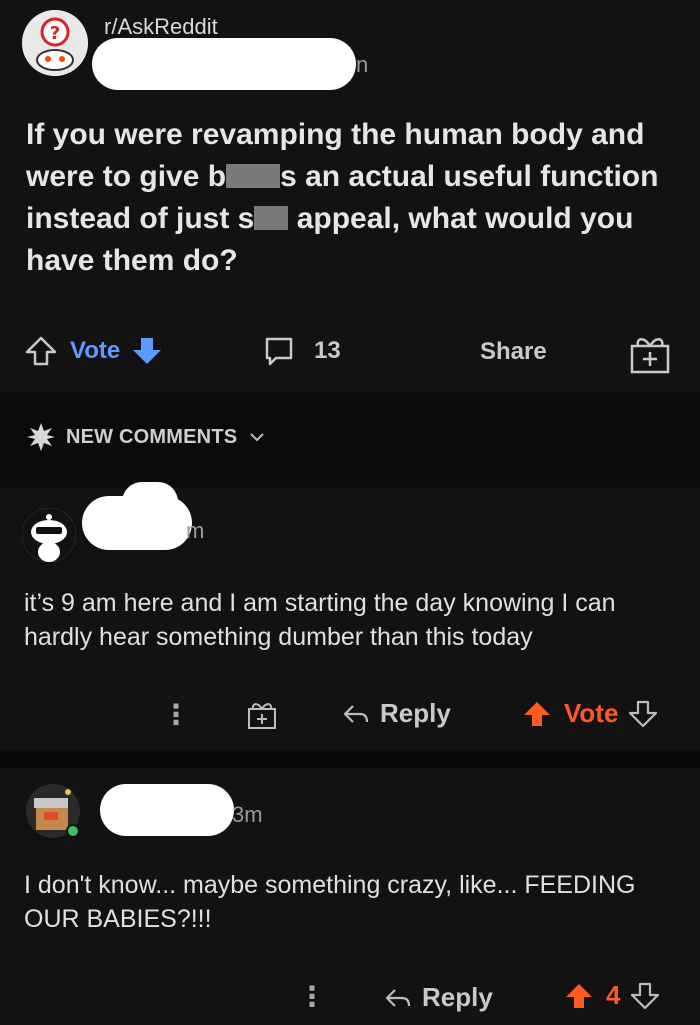 The image size is (700, 1025). I want to click on comment-bubble-icon, so click(279, 351).